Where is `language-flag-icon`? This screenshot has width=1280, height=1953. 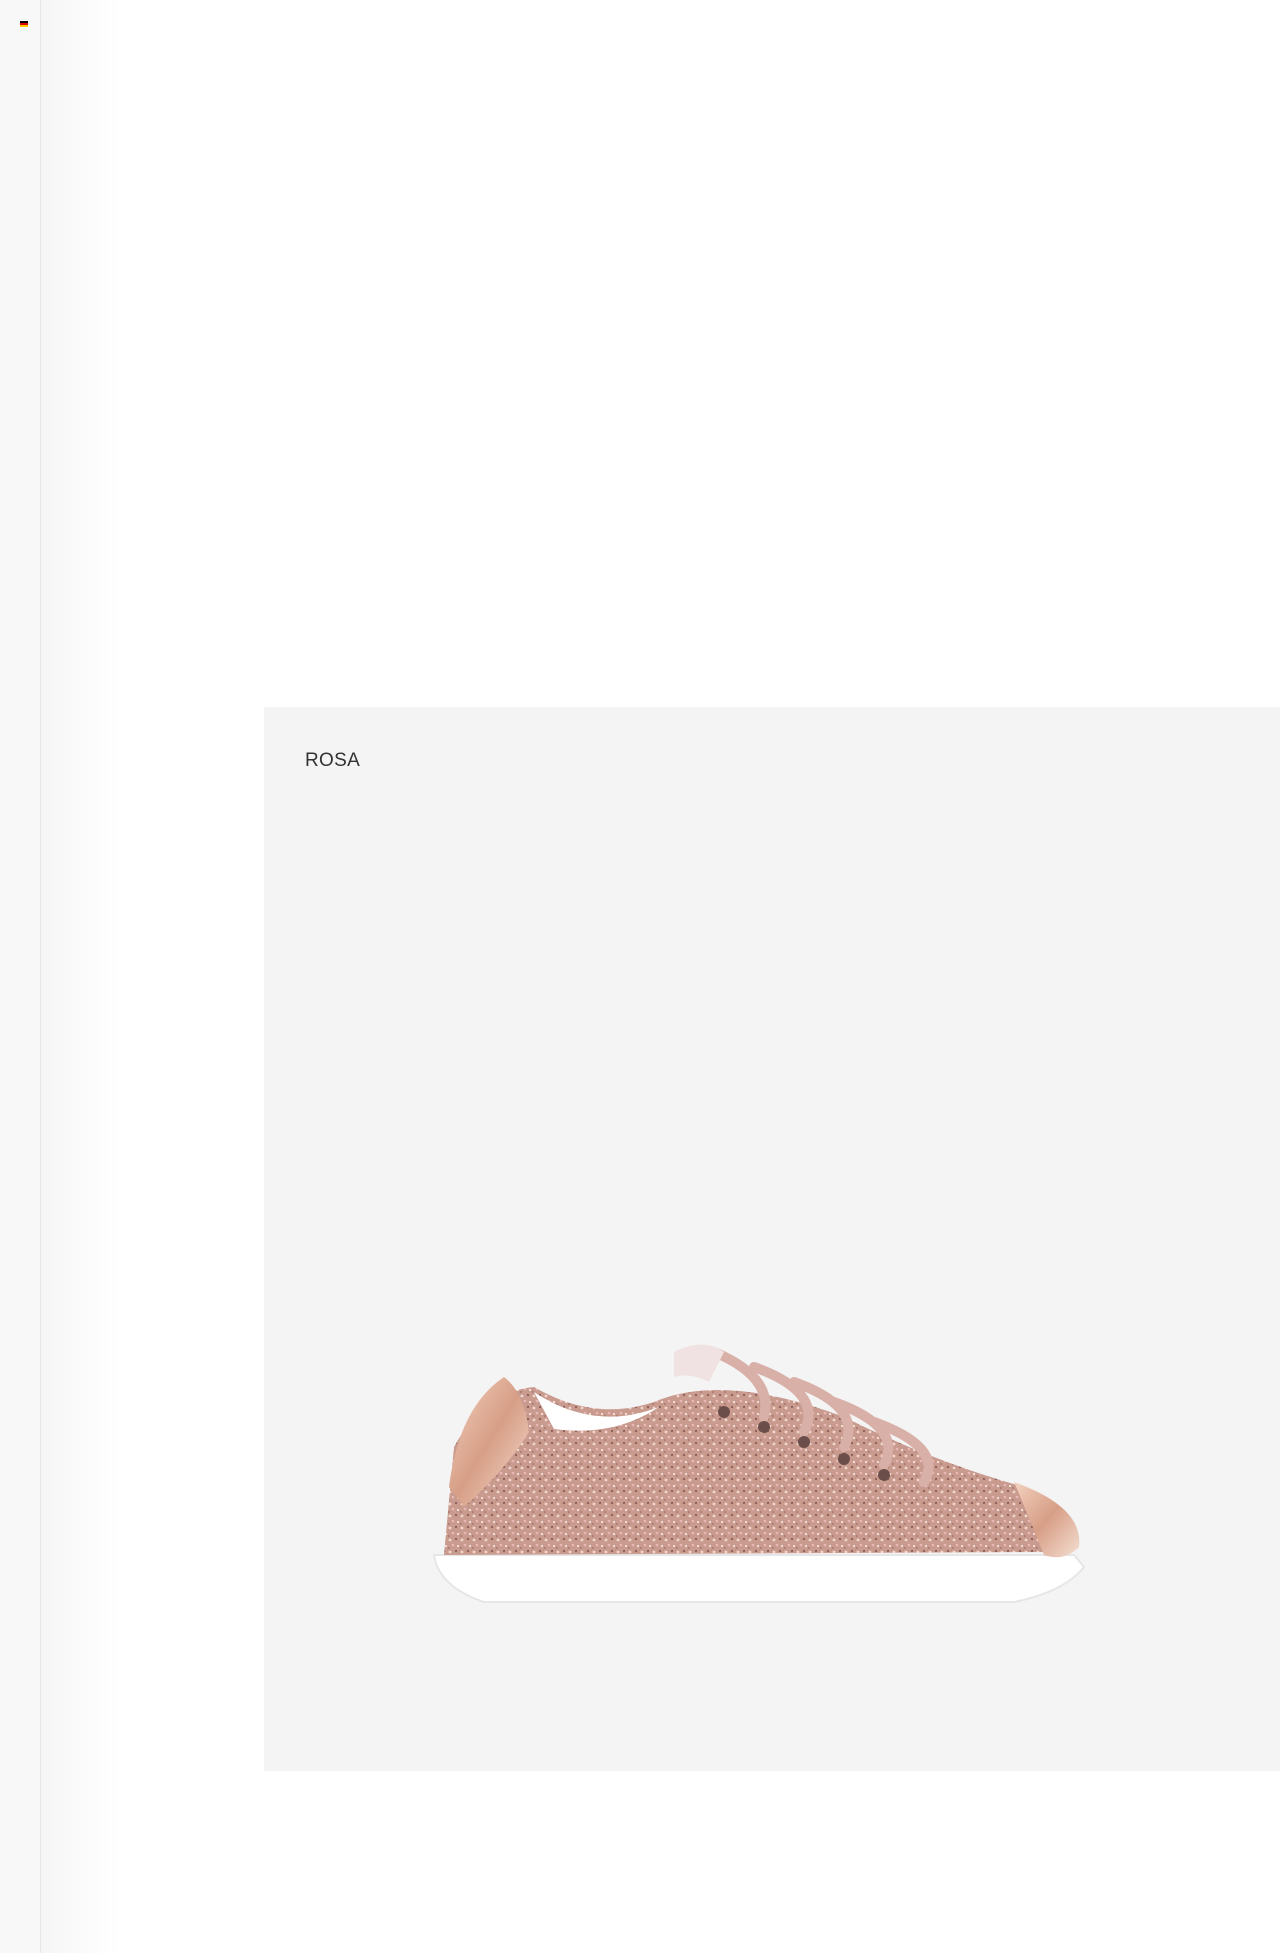 language-flag-icon is located at coordinates (24, 24).